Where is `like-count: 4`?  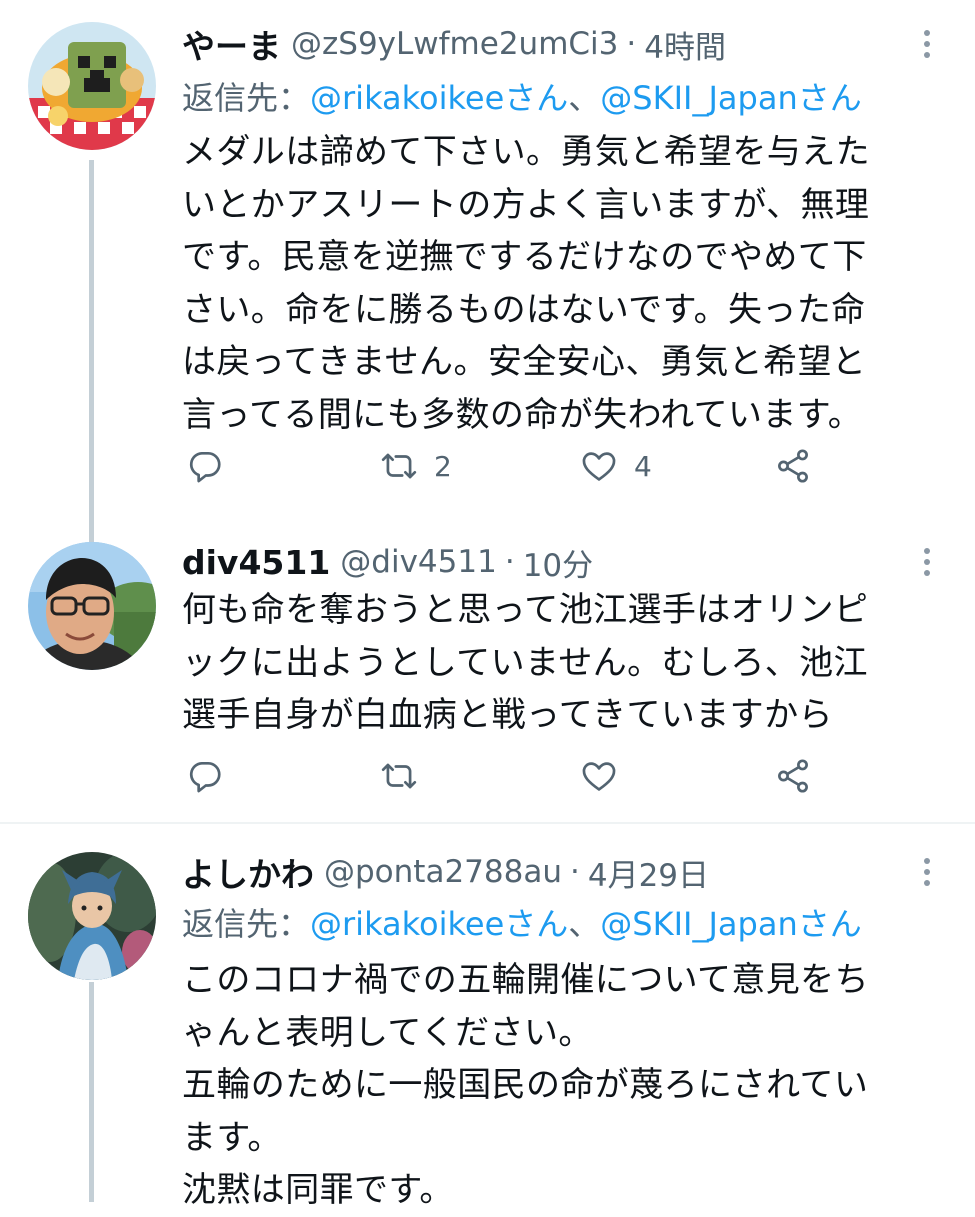 like-count: 4 is located at coordinates (643, 466).